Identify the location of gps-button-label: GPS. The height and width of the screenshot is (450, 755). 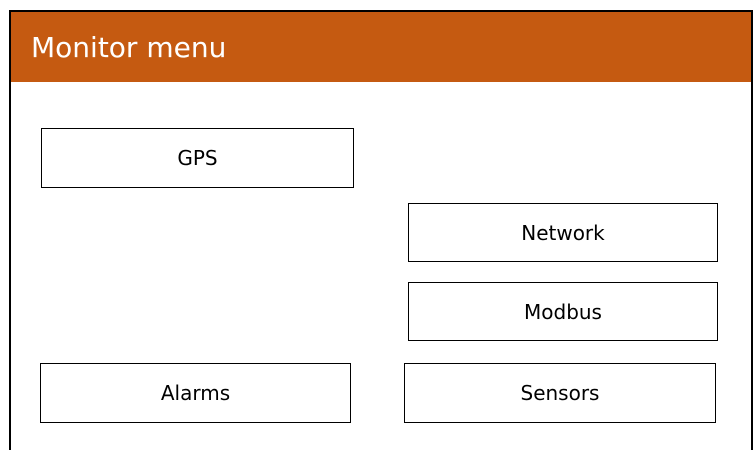
(197, 158).